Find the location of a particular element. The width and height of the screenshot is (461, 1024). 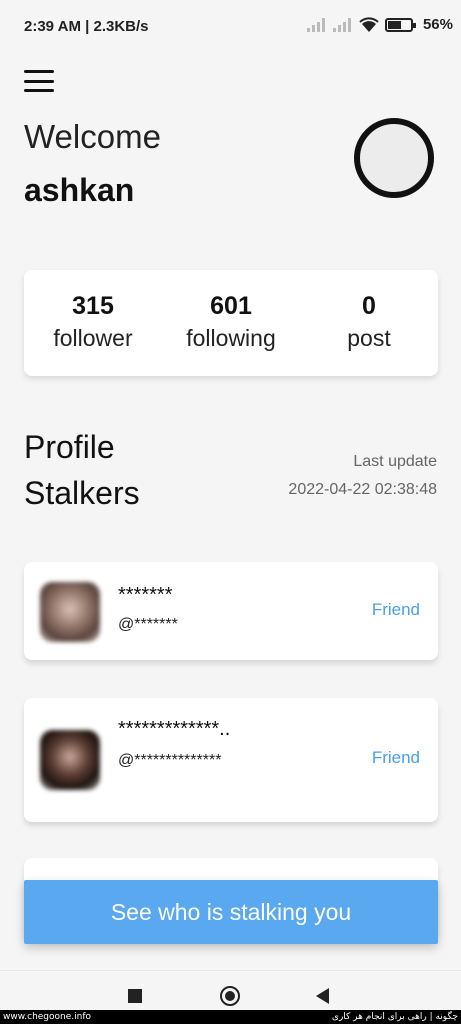

stats-card: 315 follower 601 following 0 post is located at coordinates (231, 323).